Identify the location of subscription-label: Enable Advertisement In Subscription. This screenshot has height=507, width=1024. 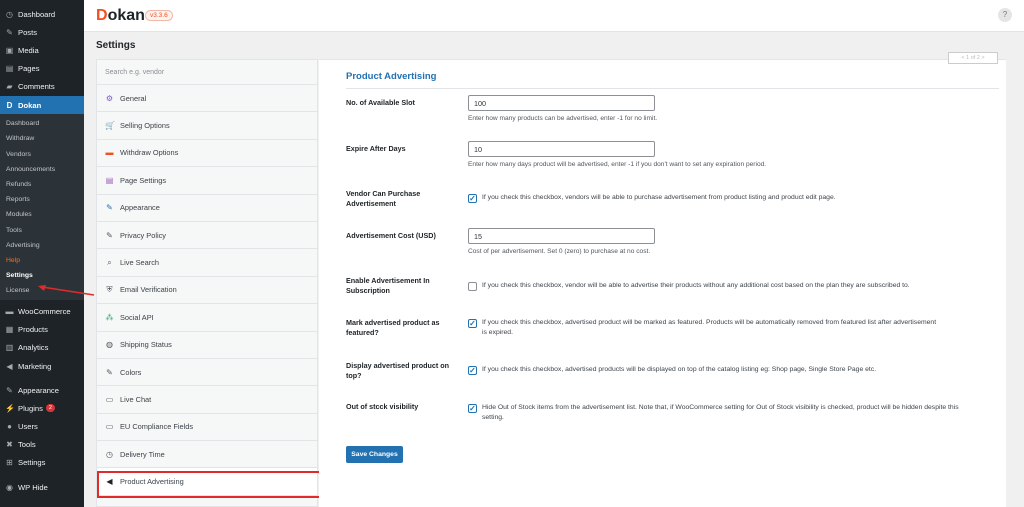
(388, 285).